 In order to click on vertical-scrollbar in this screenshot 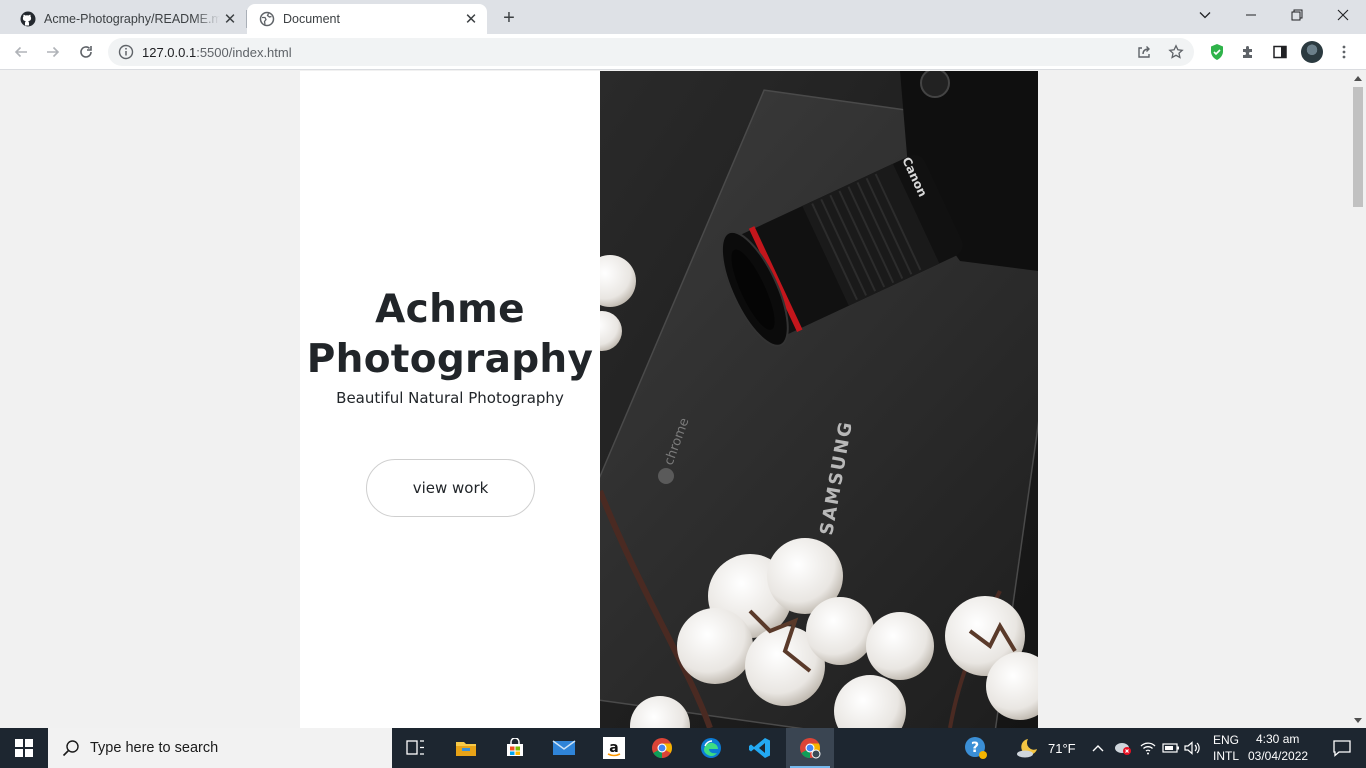, I will do `click(1358, 399)`.